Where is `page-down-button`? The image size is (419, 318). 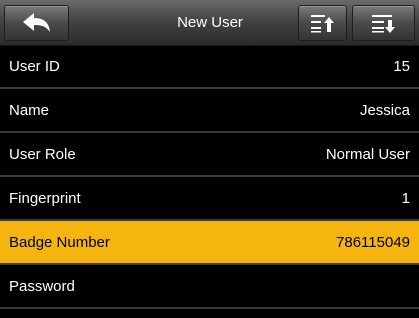
page-down-button is located at coordinates (383, 23).